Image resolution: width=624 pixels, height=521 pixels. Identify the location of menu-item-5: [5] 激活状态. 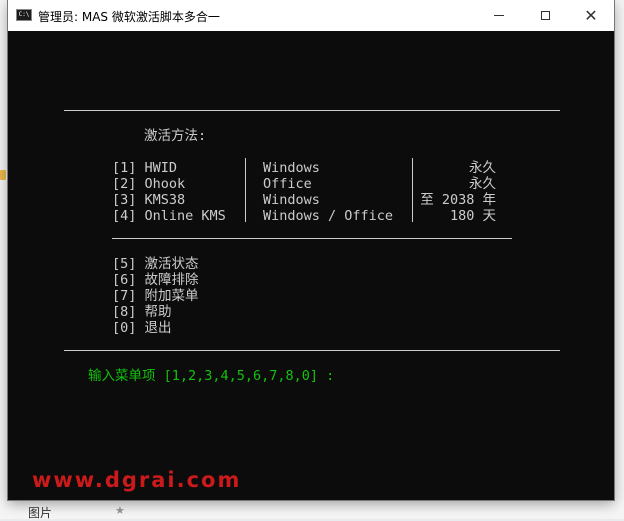
(155, 264).